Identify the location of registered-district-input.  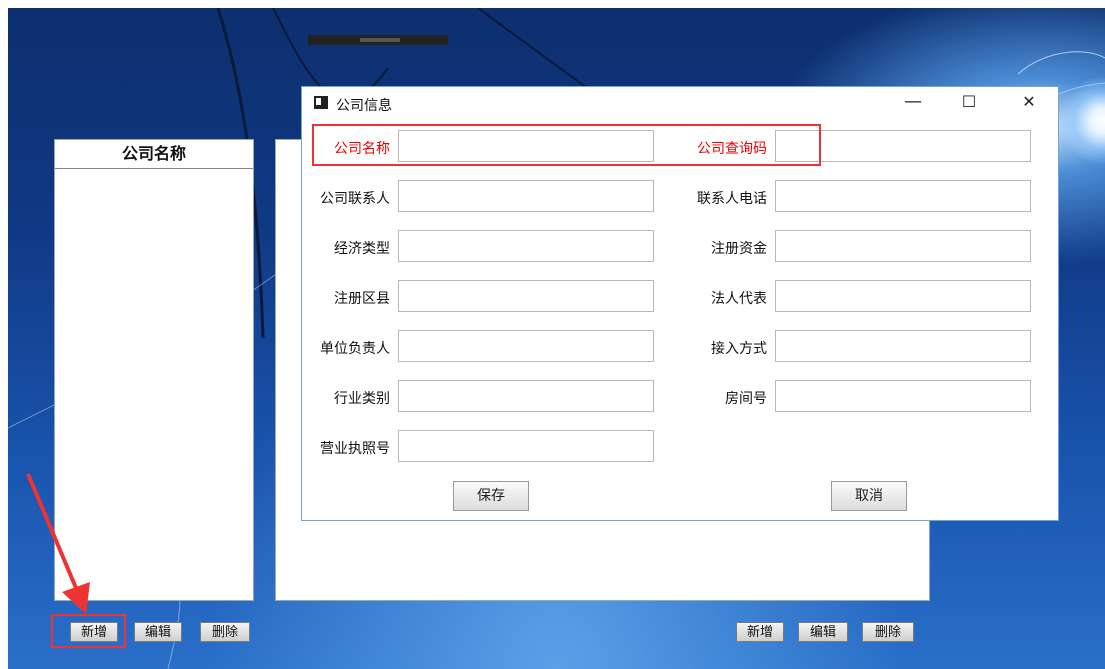
(526, 296).